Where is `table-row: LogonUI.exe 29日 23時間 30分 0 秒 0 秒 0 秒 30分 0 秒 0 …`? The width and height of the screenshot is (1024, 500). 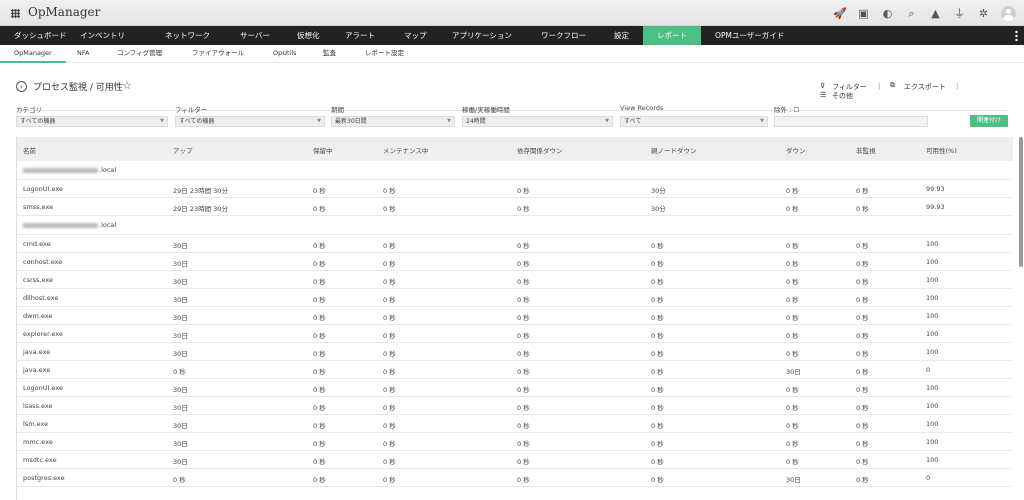 table-row: LogonUI.exe 29日 23時間 30分 0 秒 0 秒 0 秒 30分 0 秒 0 … is located at coordinates (515, 189).